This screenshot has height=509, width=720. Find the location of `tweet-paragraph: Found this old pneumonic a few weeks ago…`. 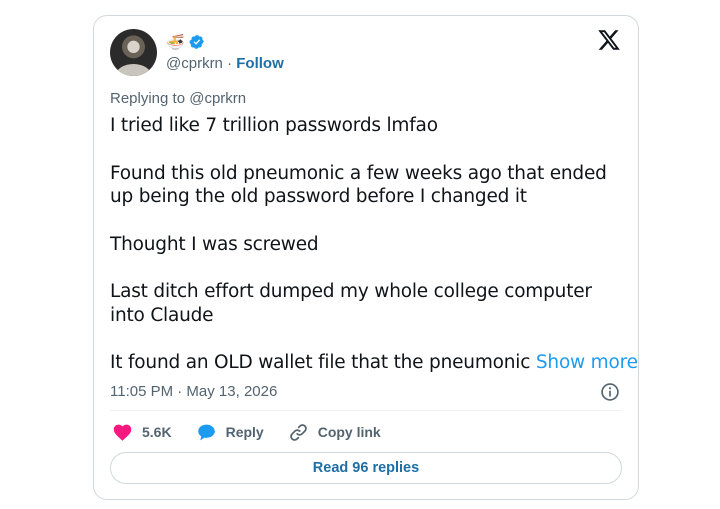

tweet-paragraph: Found this old pneumonic a few weeks ago… is located at coordinates (358, 185).